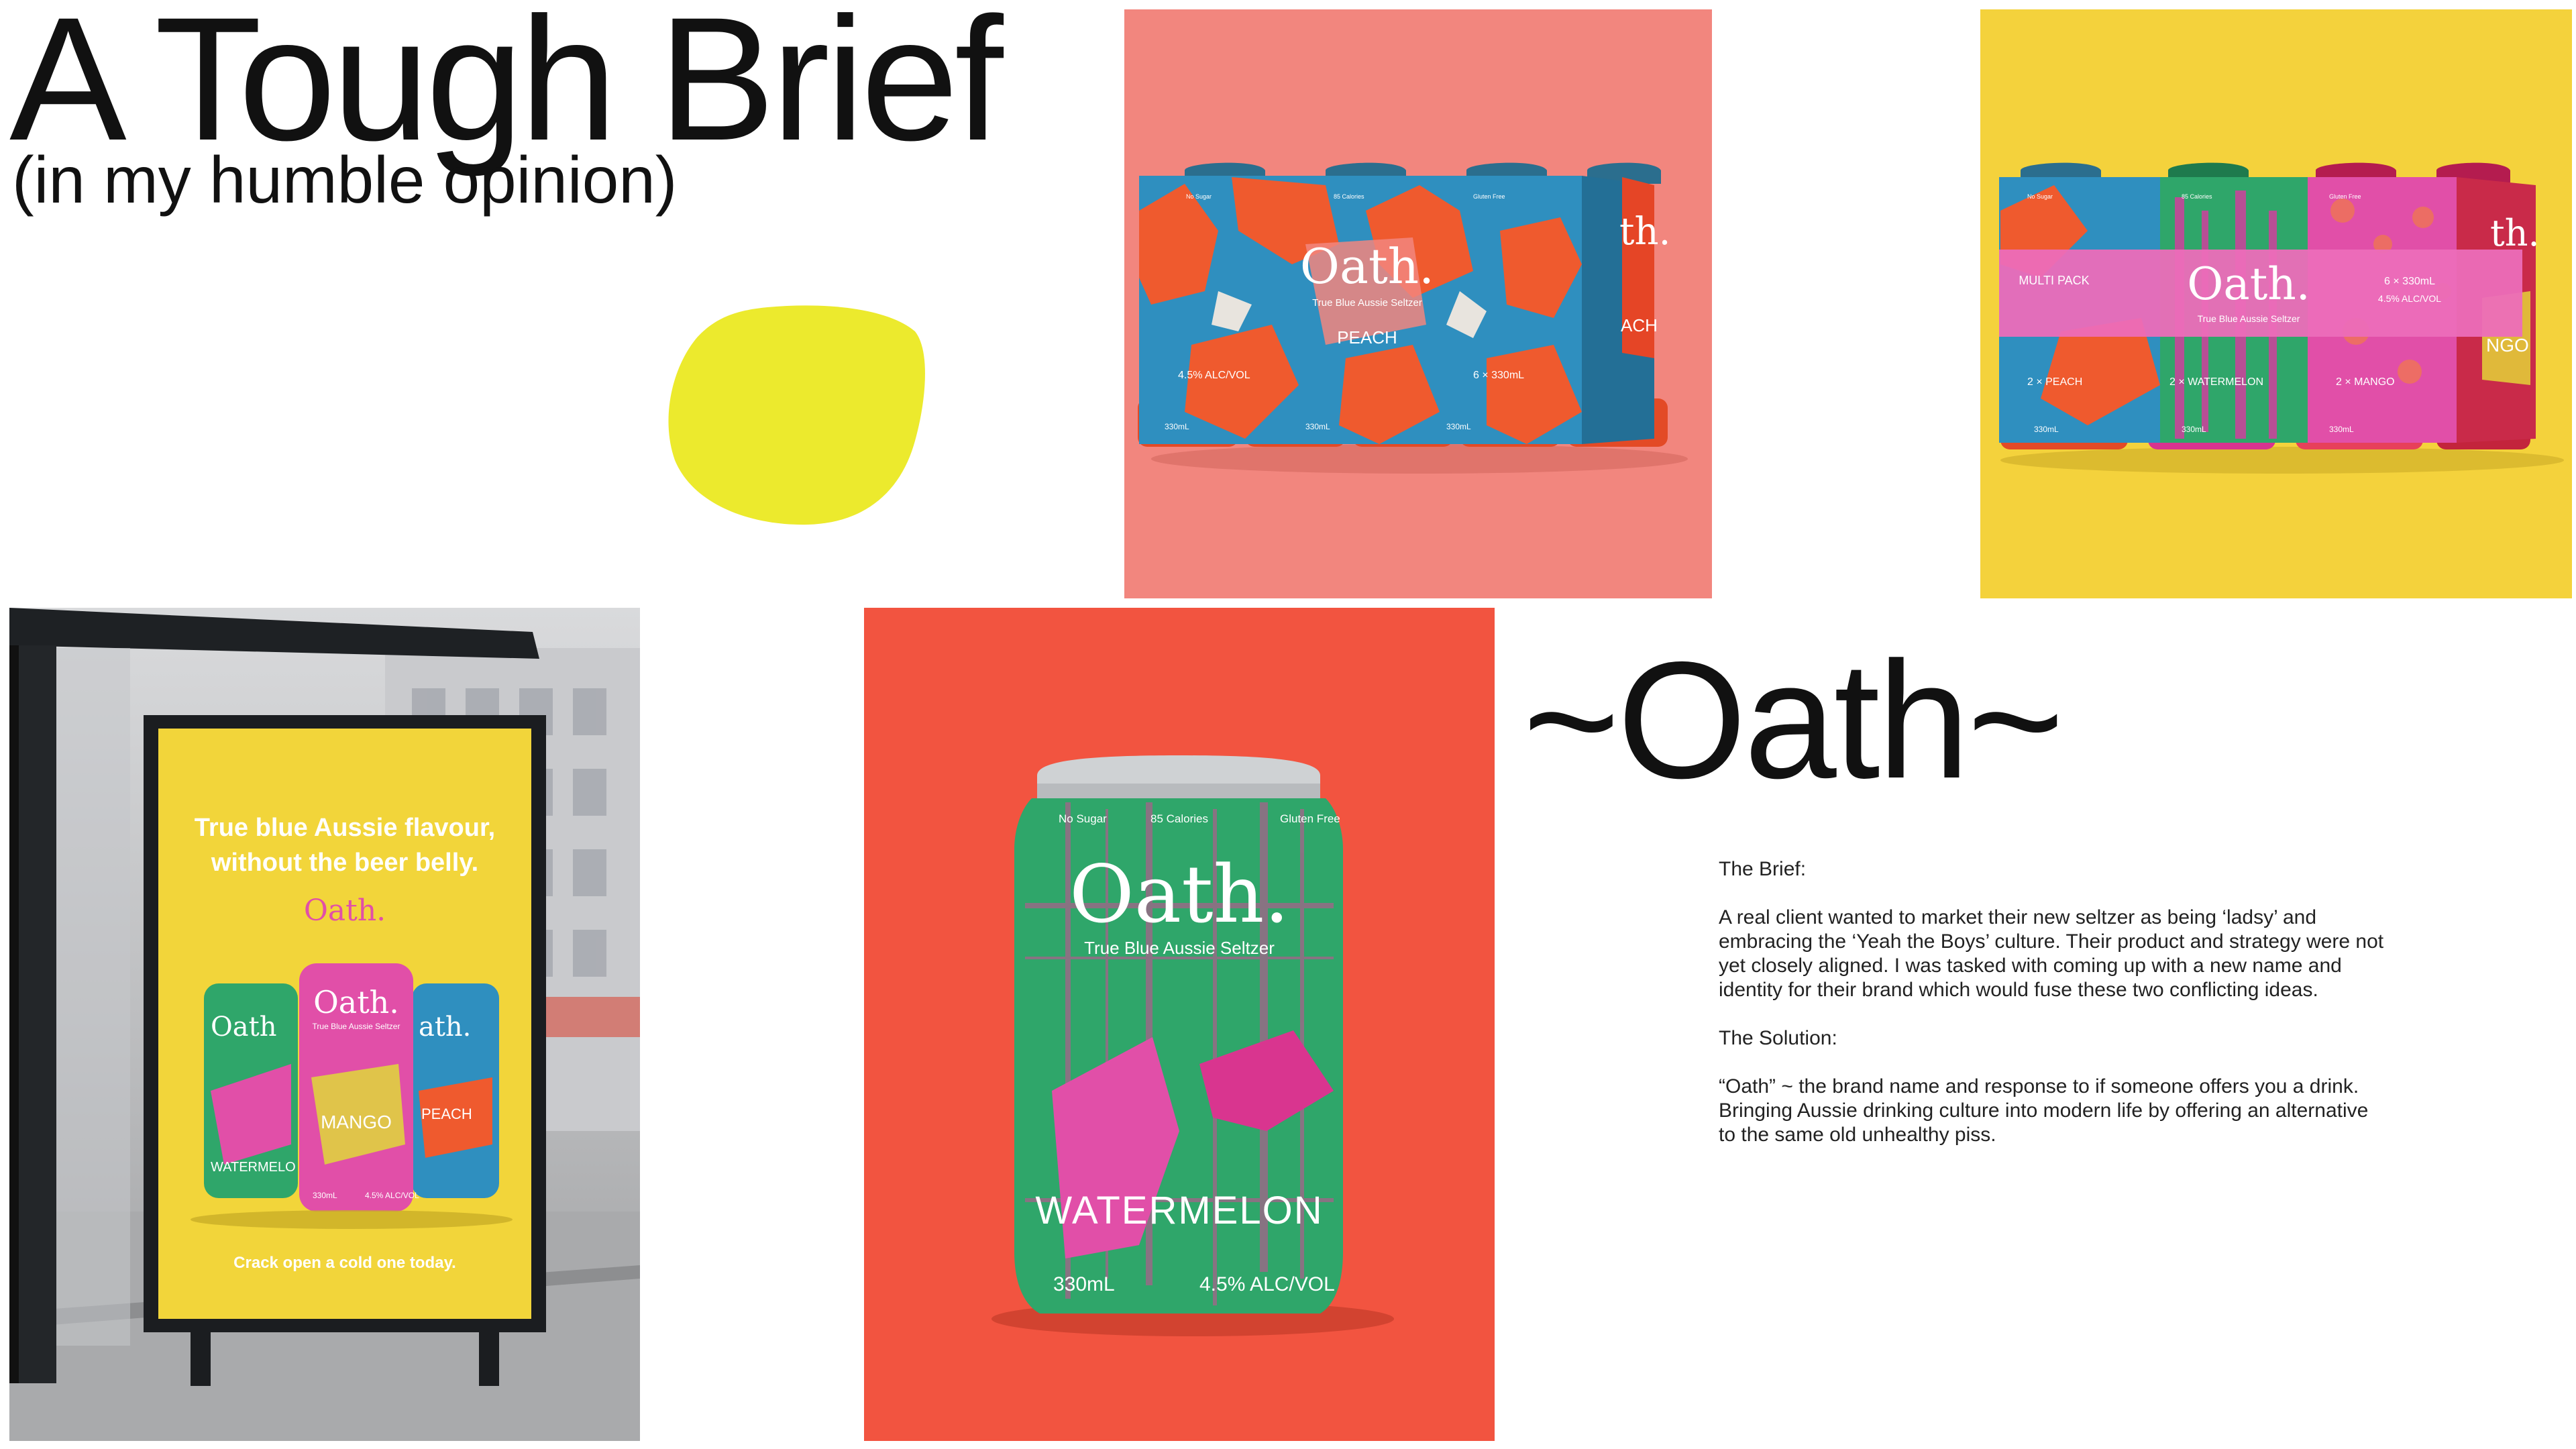 The height and width of the screenshot is (1449, 2576). What do you see at coordinates (2249, 318) in the screenshot?
I see `multi-tagline: True Blue Aussie Seltzer` at bounding box center [2249, 318].